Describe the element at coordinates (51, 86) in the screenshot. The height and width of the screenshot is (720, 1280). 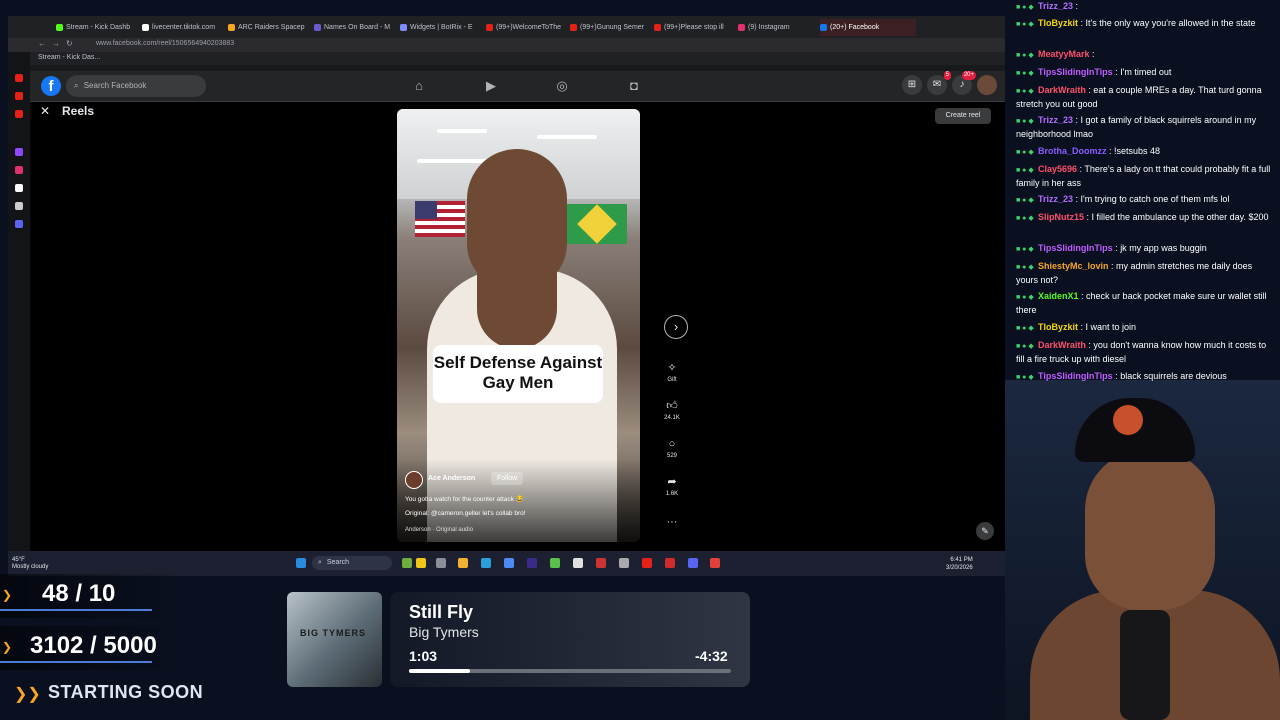
I see `facebook-logo: f` at that location.